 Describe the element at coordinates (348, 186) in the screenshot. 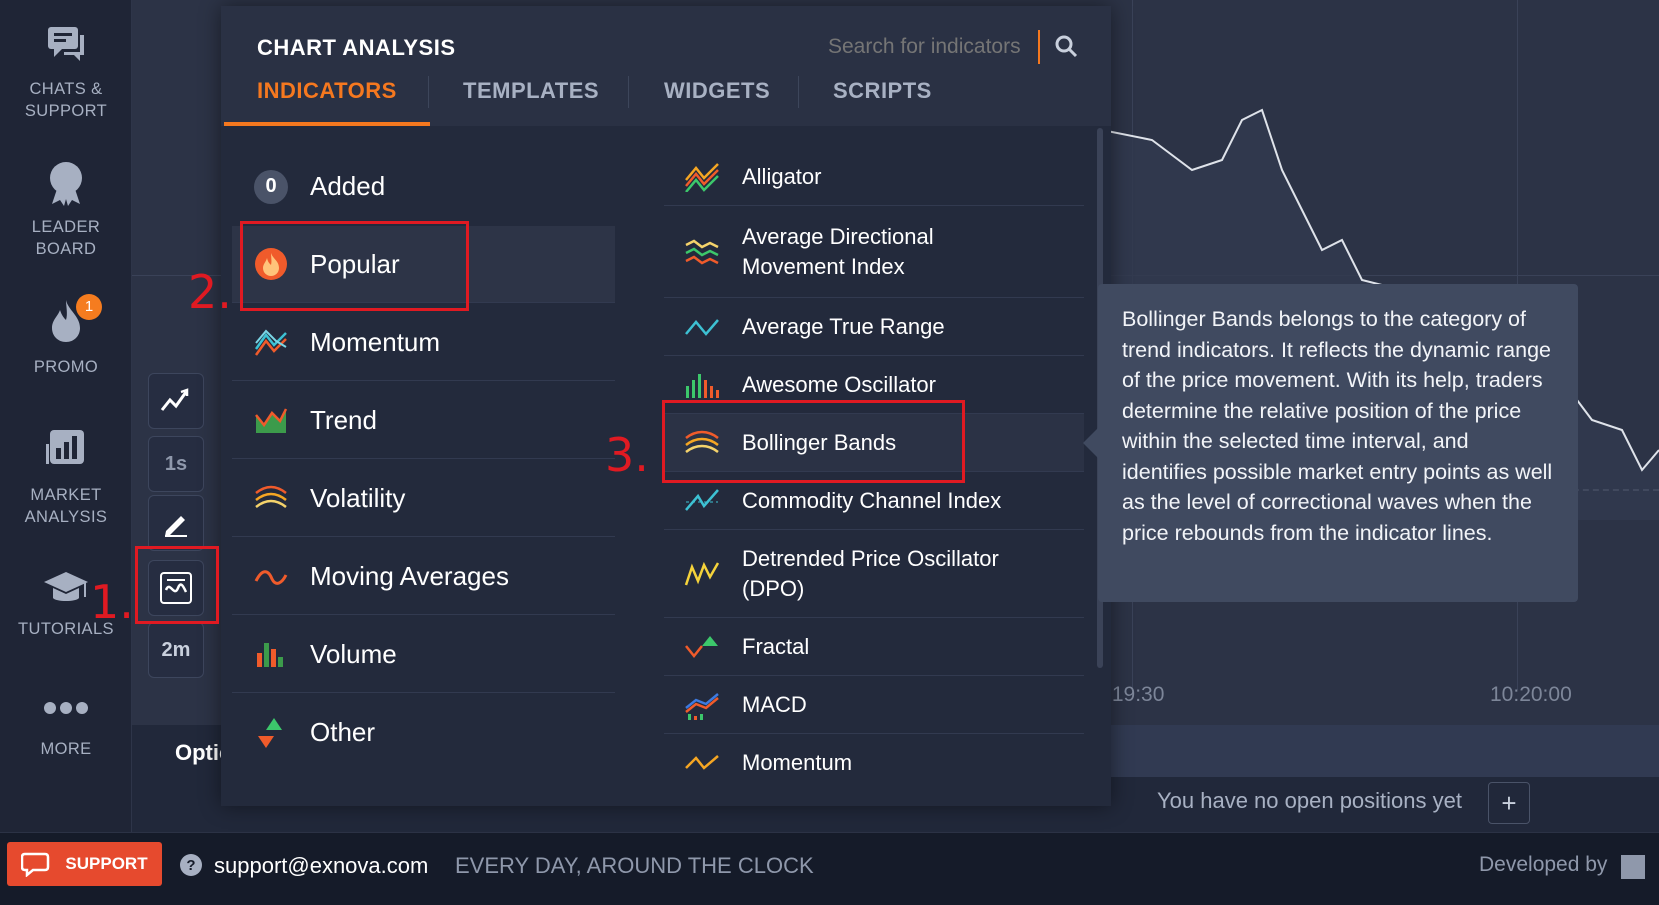

I see `category-label: Added` at that location.